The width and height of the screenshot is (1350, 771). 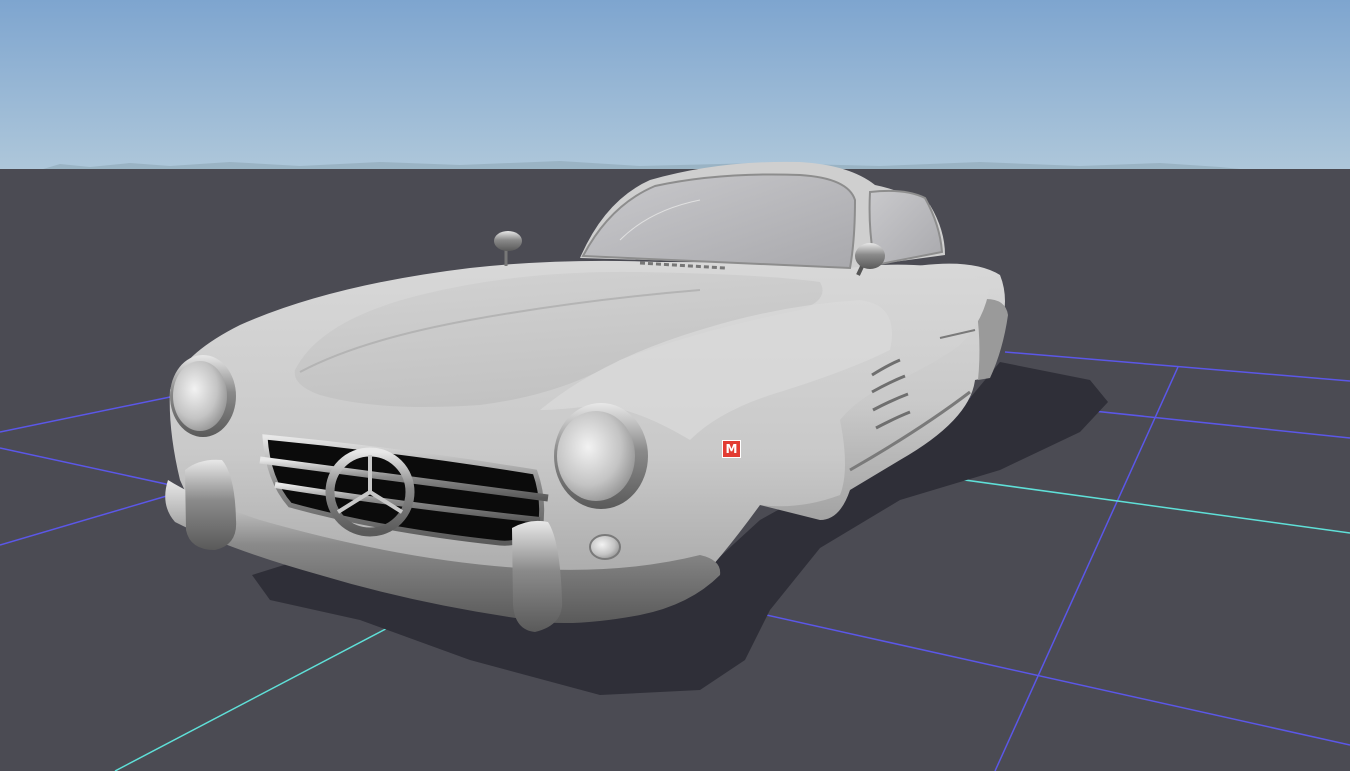 I want to click on left-headlight, so click(x=203, y=396).